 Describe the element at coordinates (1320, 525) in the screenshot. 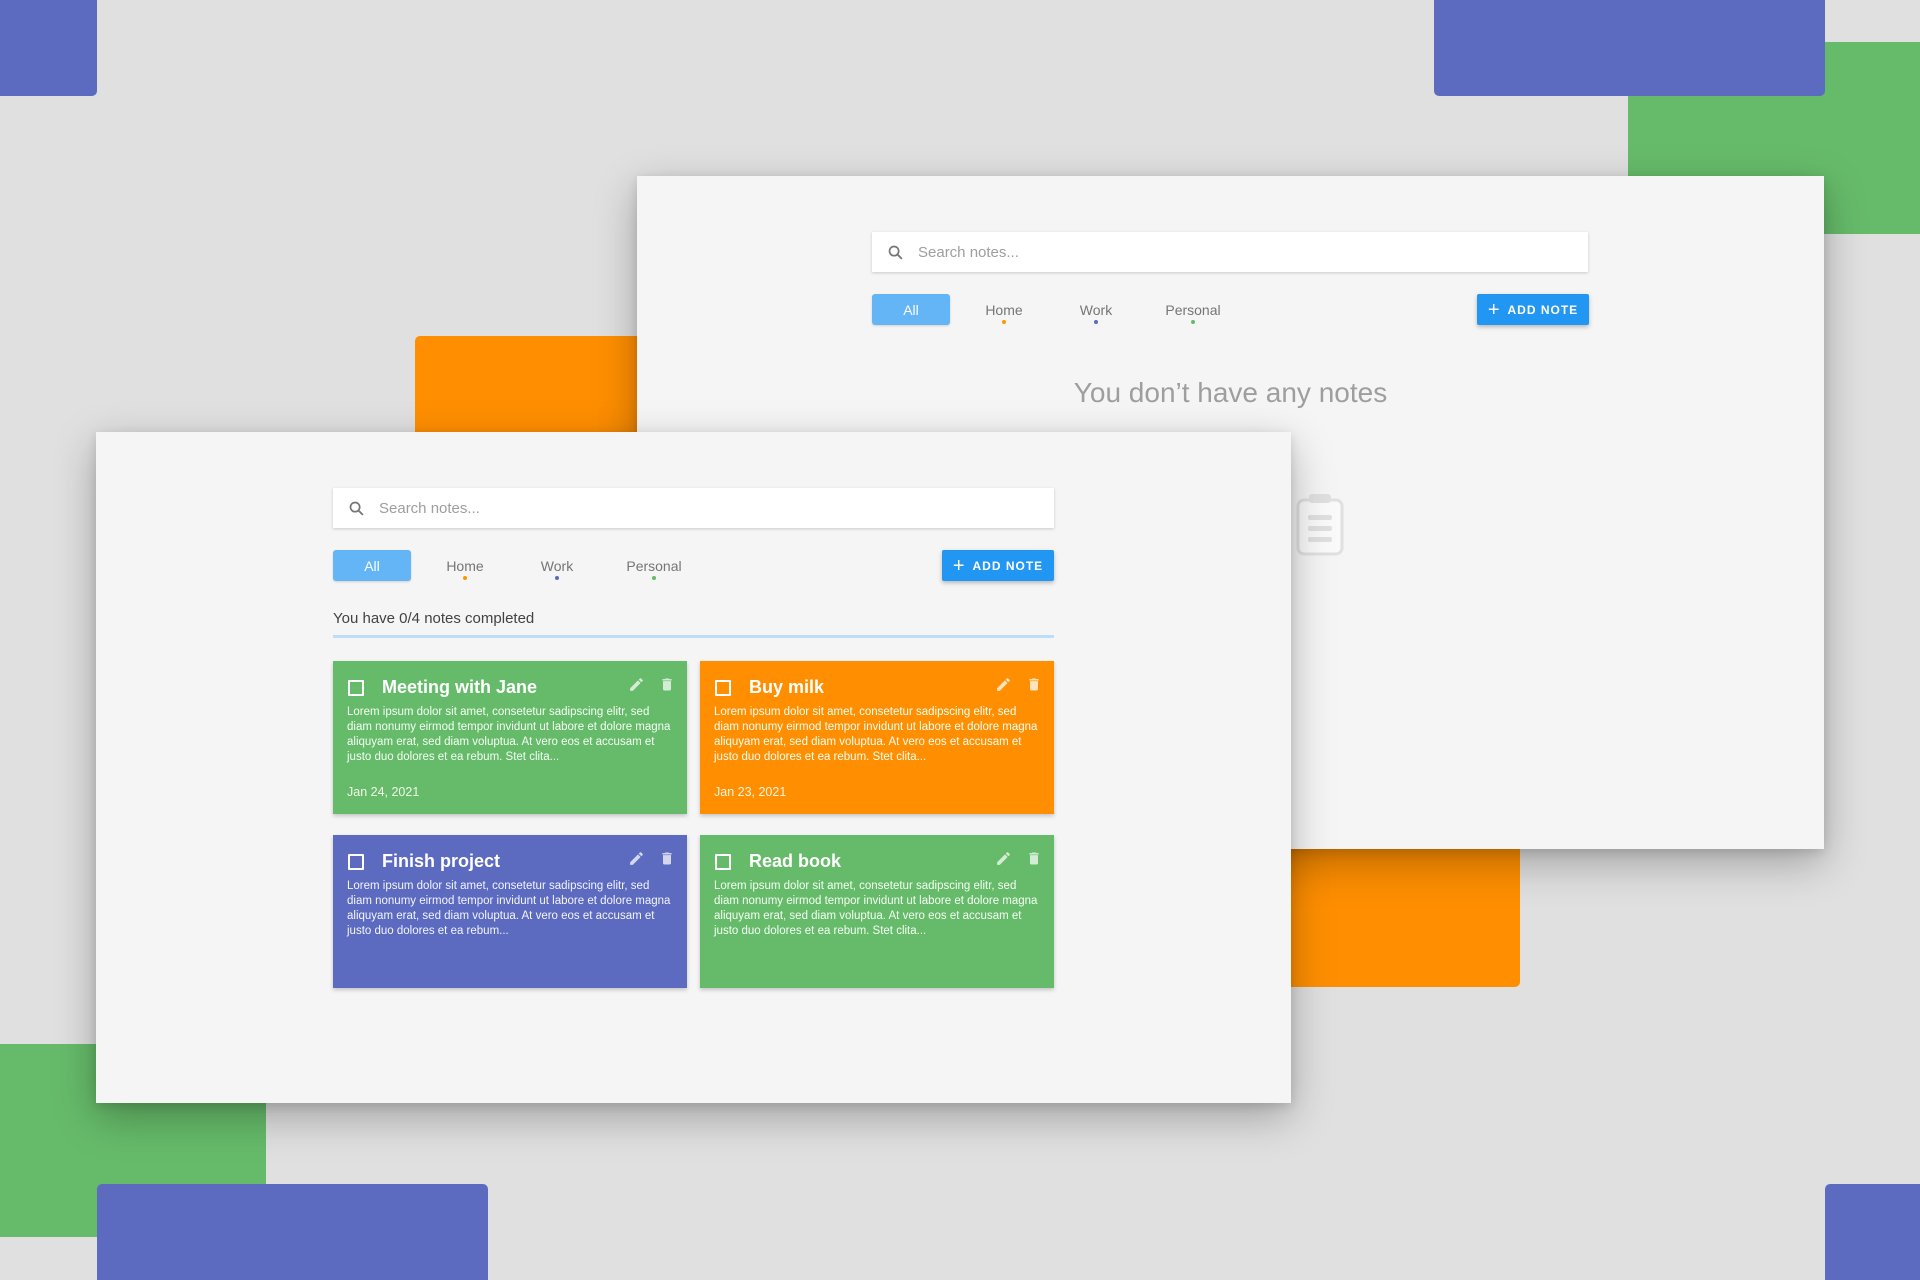

I see `clipboard-icon` at that location.